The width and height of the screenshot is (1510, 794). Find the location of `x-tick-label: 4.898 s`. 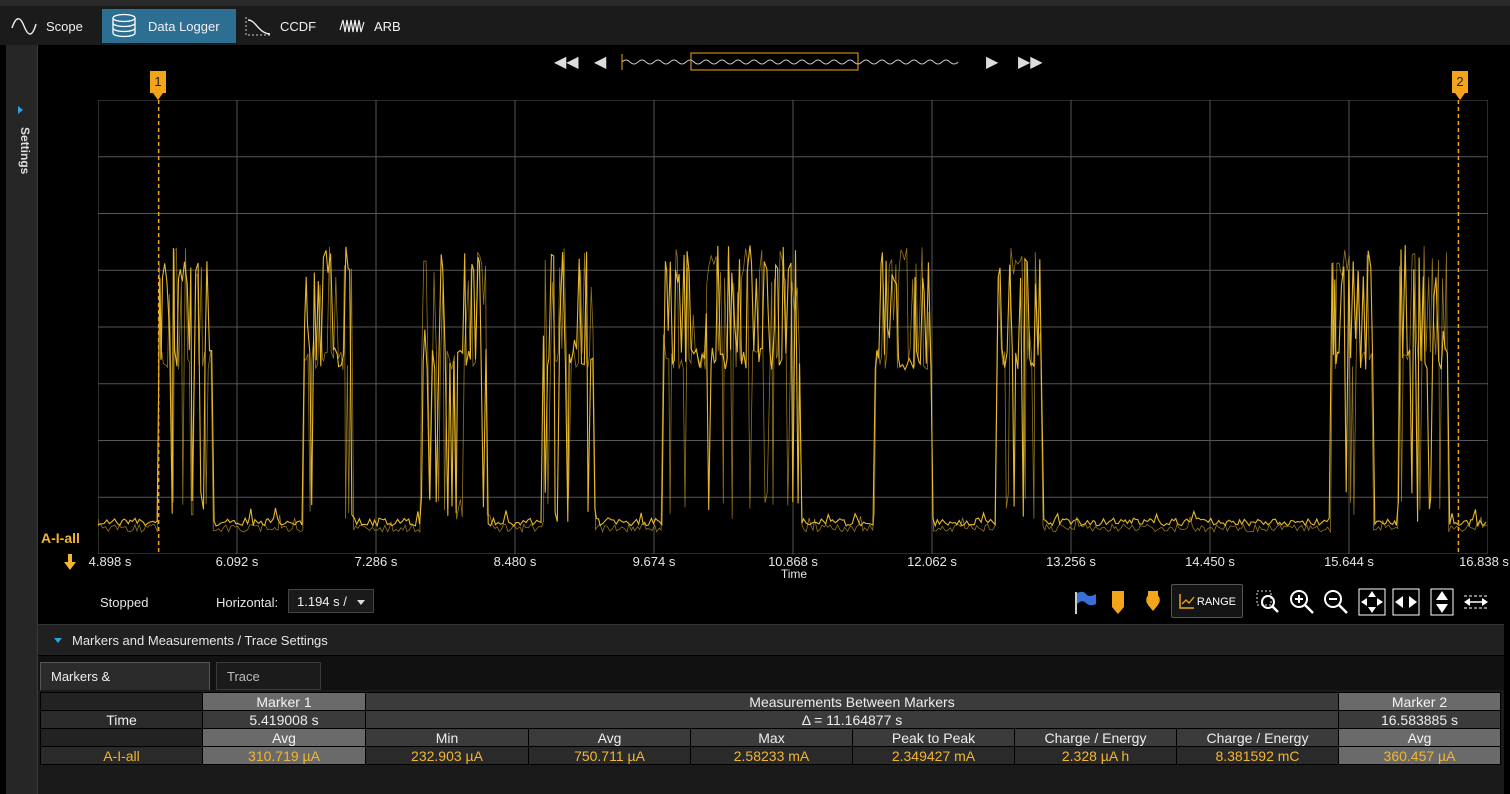

x-tick-label: 4.898 s is located at coordinates (110, 561).